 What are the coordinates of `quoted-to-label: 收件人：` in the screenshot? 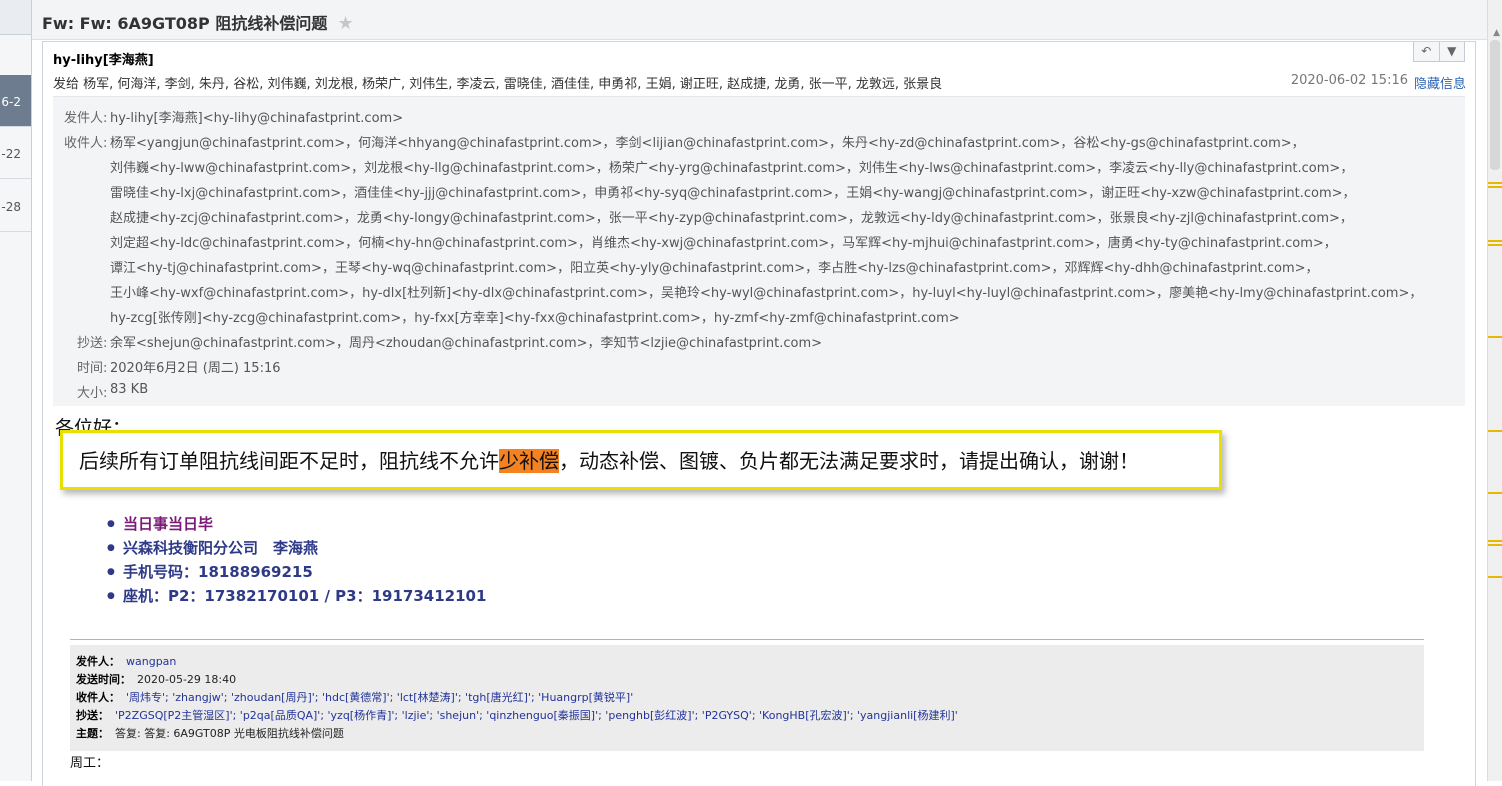 It's located at (98, 697).